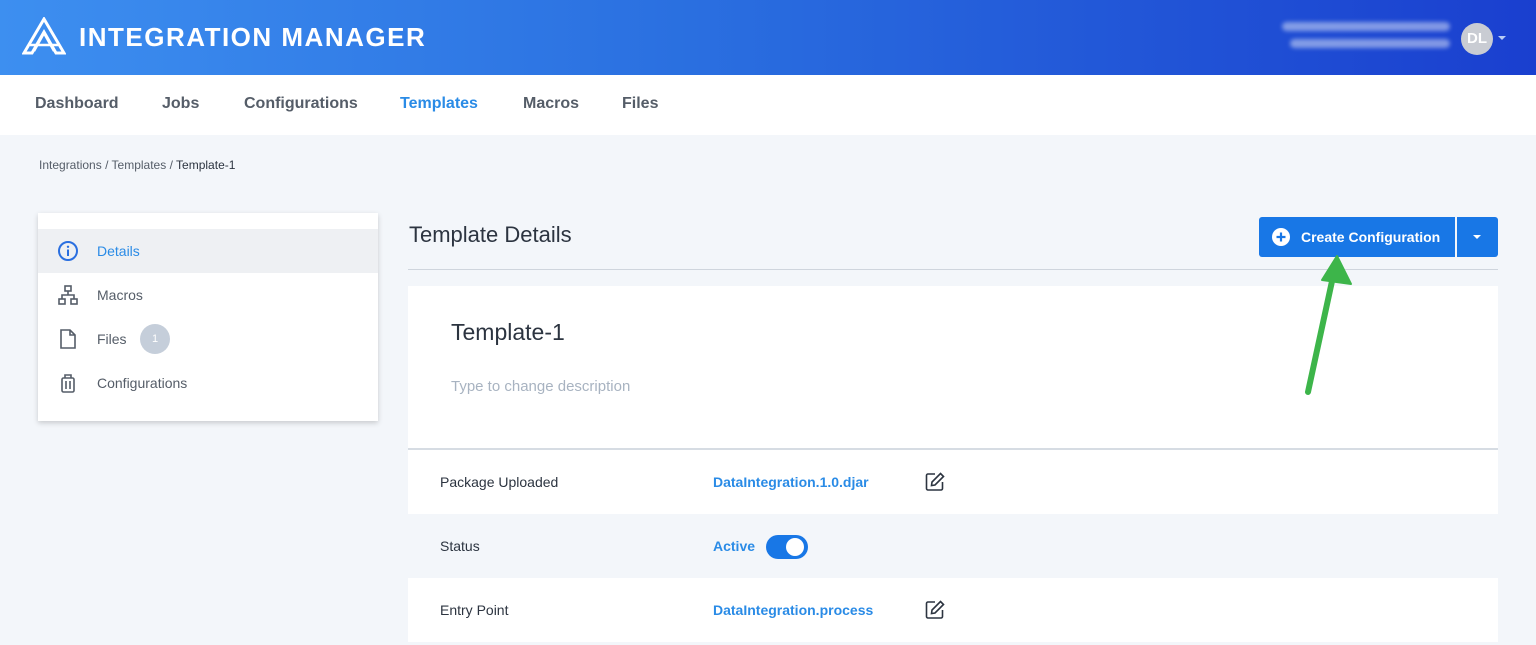  Describe the element at coordinates (508, 332) in the screenshot. I see `template-name: Template-1` at that location.